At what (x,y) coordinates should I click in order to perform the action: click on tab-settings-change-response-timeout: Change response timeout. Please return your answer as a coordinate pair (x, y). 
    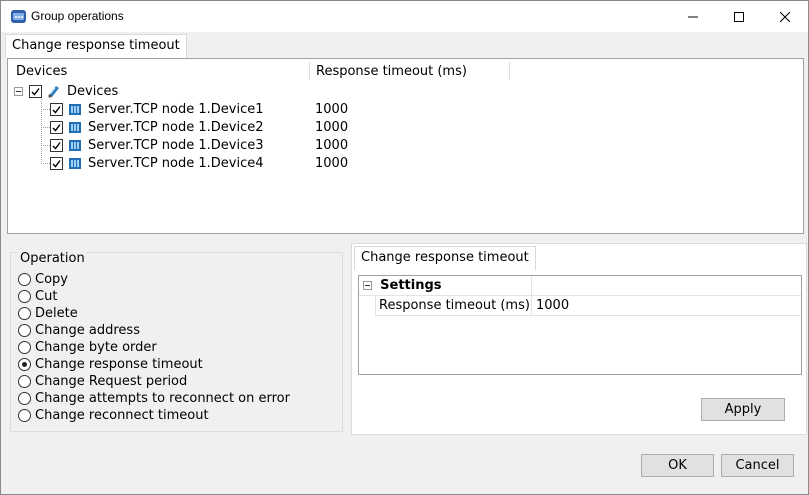
    Looking at the image, I should click on (445, 258).